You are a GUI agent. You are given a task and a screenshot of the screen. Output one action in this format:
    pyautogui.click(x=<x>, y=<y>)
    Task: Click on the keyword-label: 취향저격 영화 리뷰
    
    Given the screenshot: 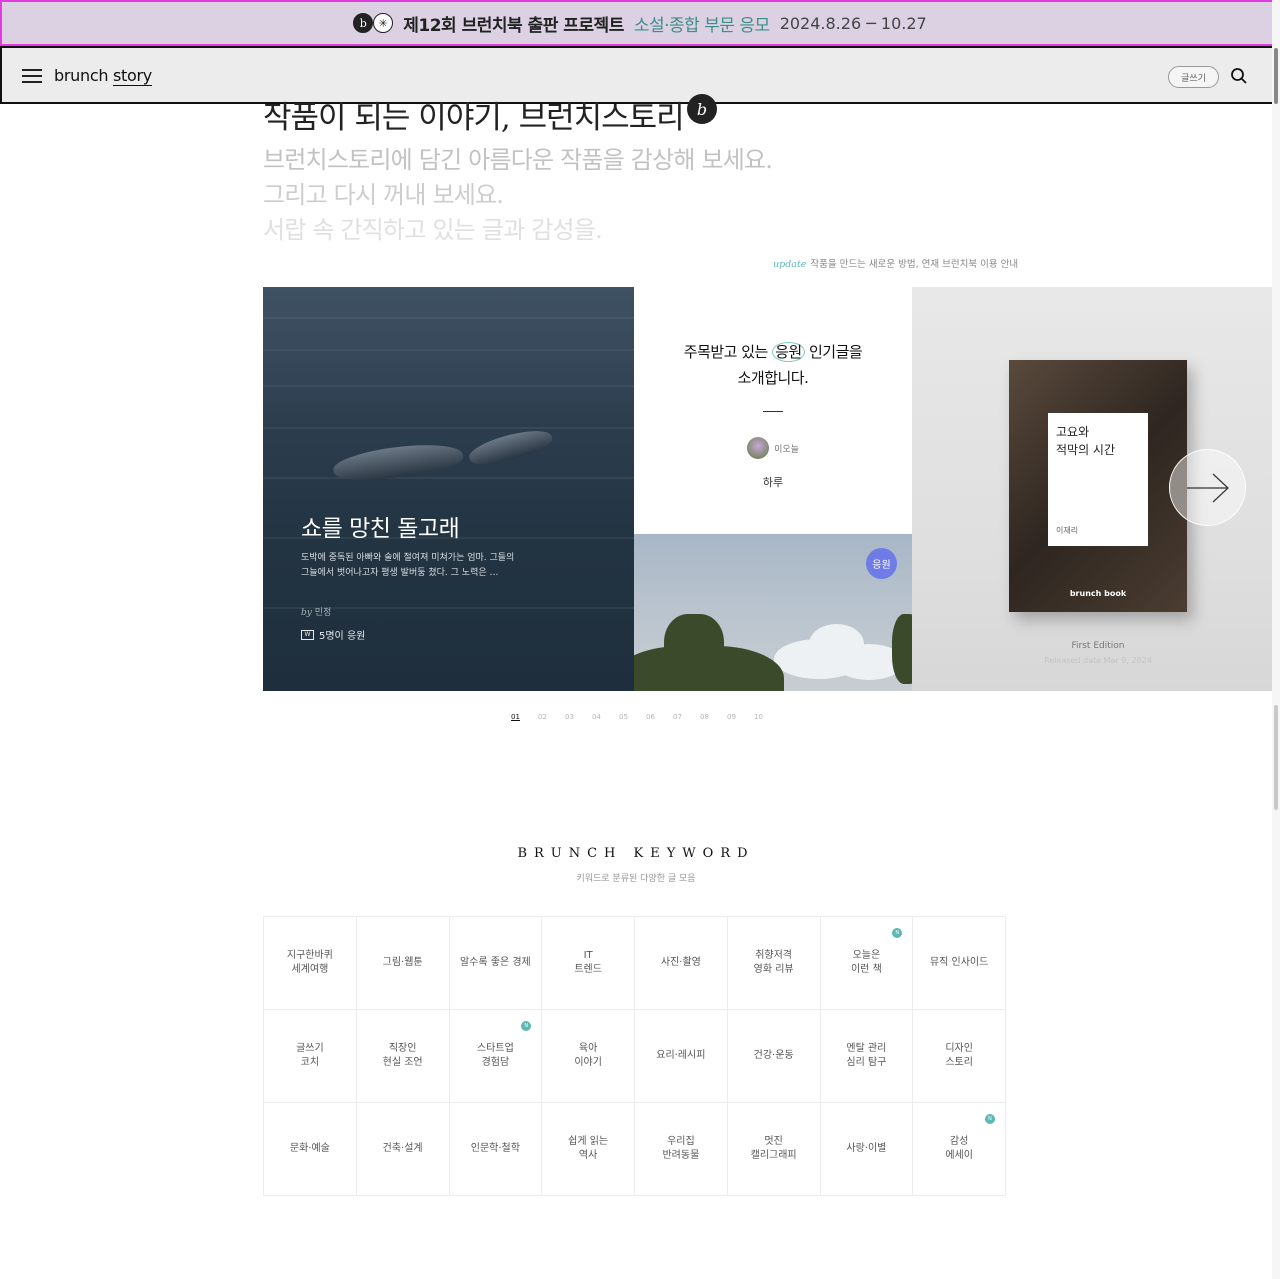 What is the action you would take?
    pyautogui.click(x=773, y=962)
    